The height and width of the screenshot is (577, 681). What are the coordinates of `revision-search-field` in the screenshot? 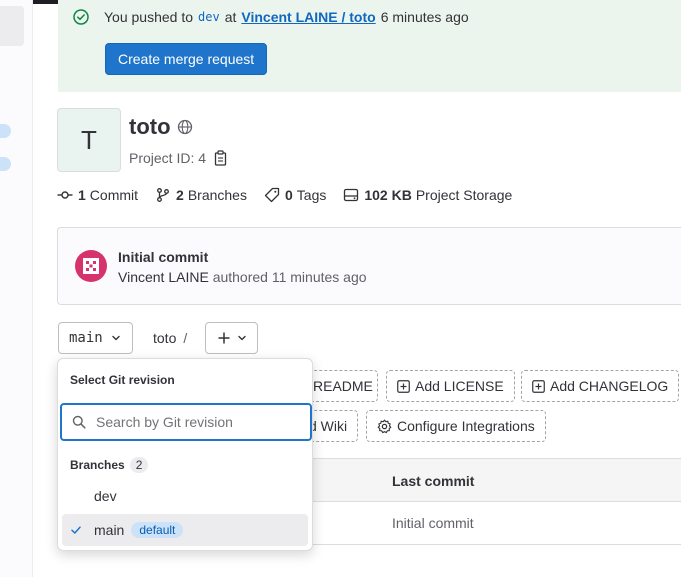 It's located at (186, 422).